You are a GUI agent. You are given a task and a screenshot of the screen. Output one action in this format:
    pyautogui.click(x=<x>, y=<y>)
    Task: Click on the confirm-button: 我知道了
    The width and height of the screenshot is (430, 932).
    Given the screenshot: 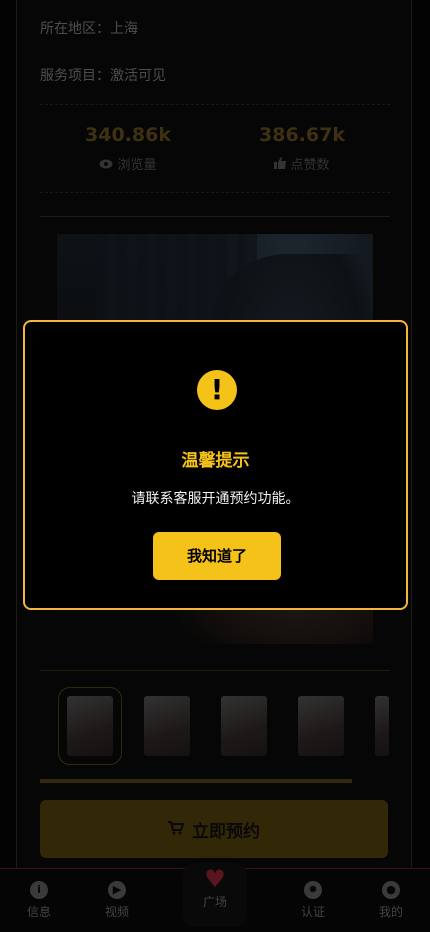 What is the action you would take?
    pyautogui.click(x=217, y=556)
    